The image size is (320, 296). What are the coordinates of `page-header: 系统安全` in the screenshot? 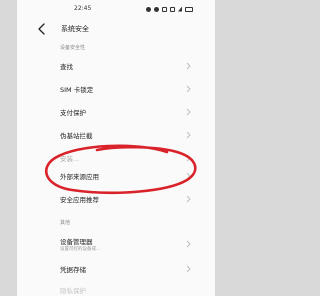 It's located at (116, 29).